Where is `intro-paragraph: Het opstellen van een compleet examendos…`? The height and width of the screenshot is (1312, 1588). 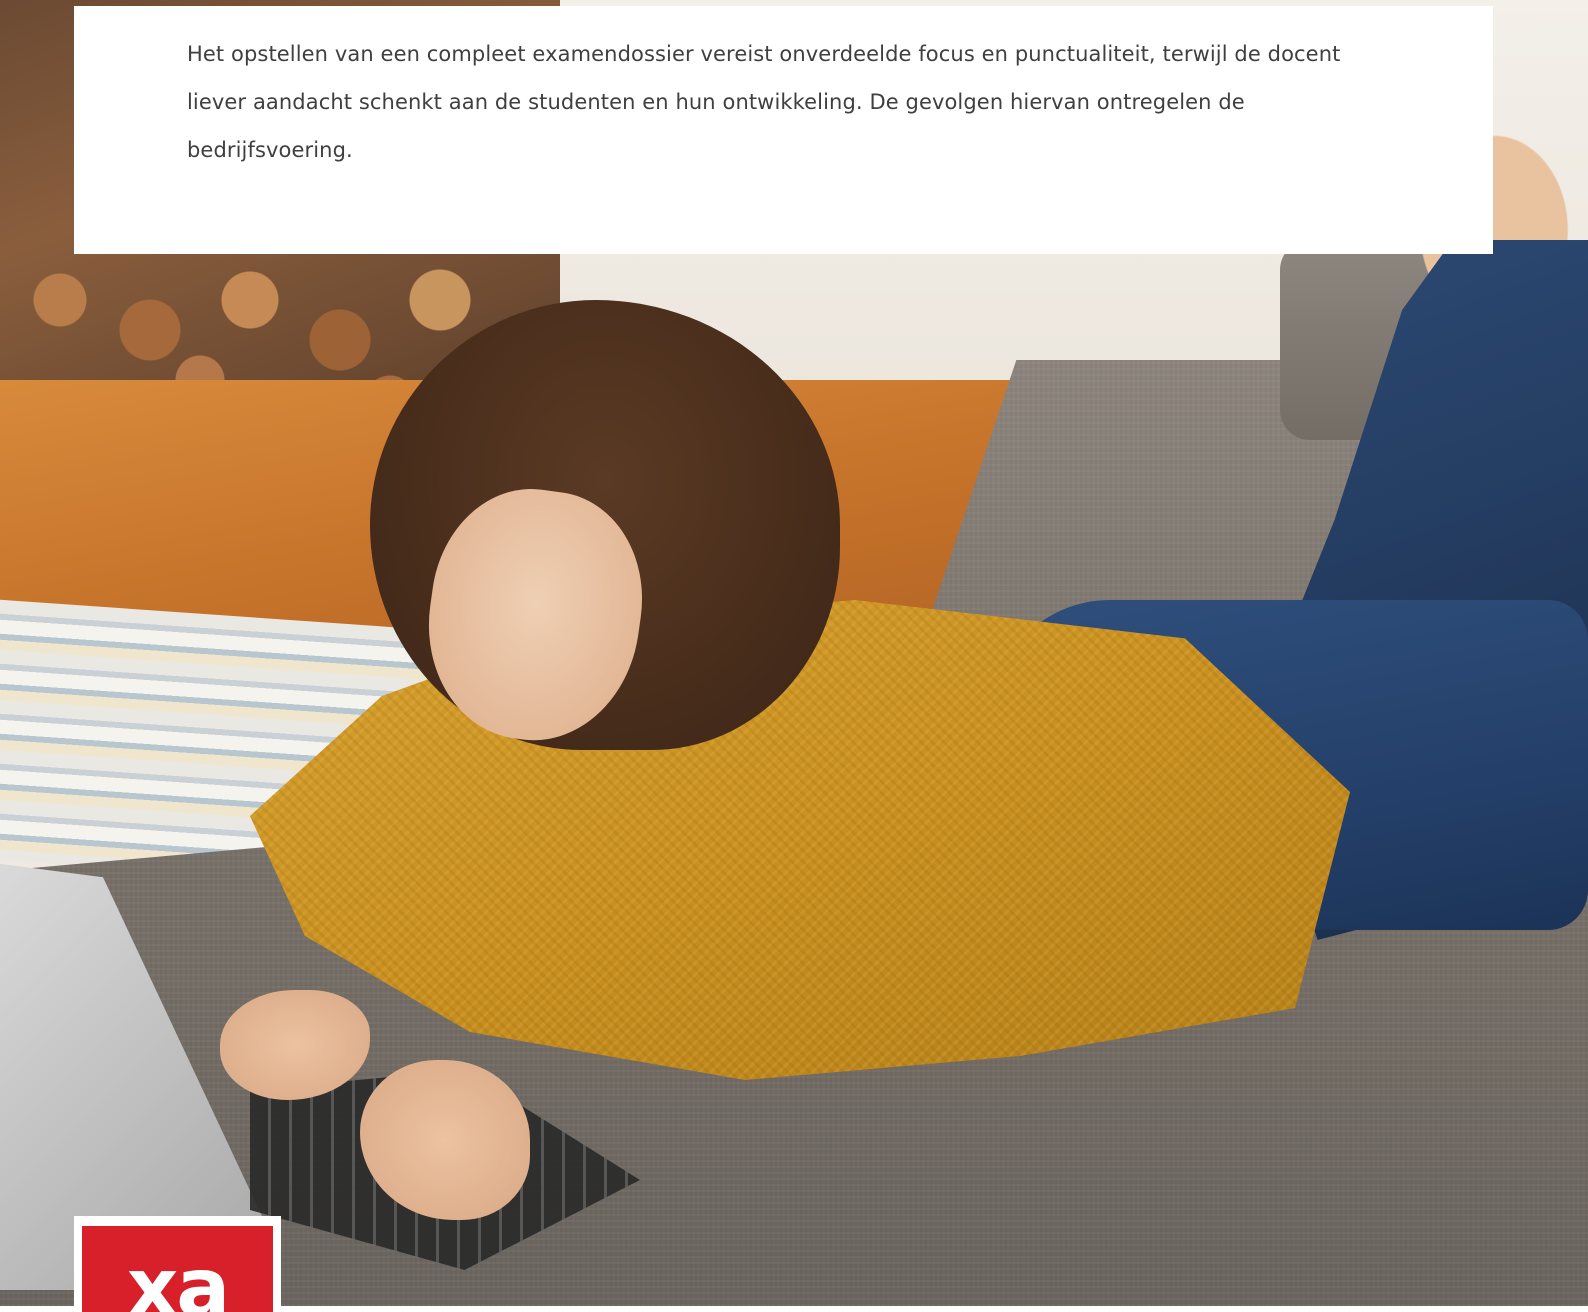
intro-paragraph: Het opstellen van een compleet examendos… is located at coordinates (764, 102).